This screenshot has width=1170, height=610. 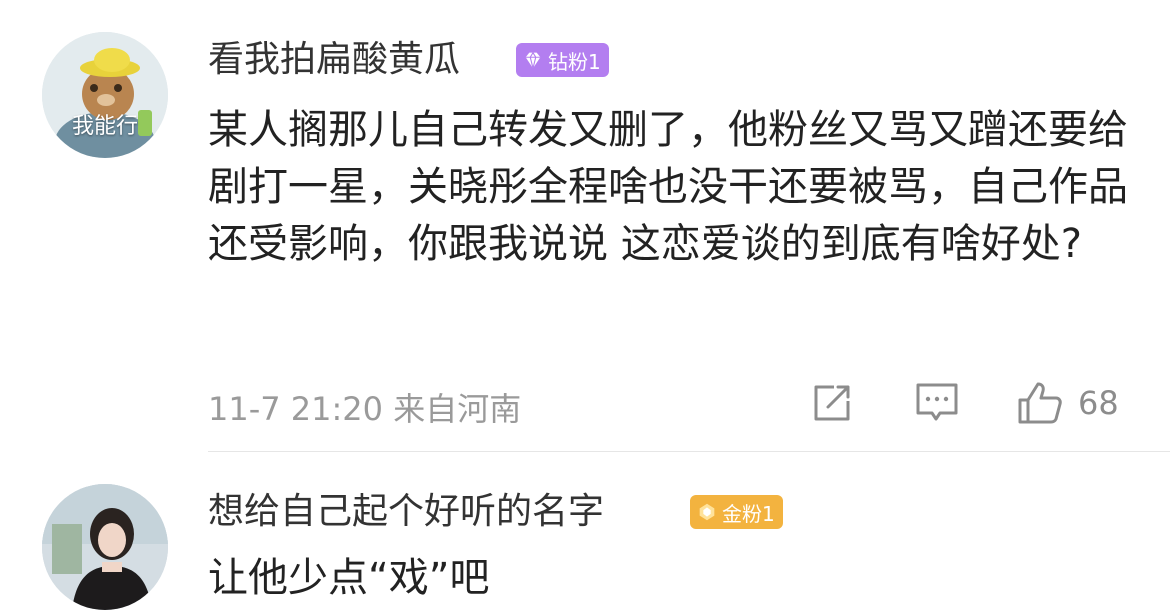 What do you see at coordinates (406, 512) in the screenshot?
I see `username: 想给自己起个好听的名字` at bounding box center [406, 512].